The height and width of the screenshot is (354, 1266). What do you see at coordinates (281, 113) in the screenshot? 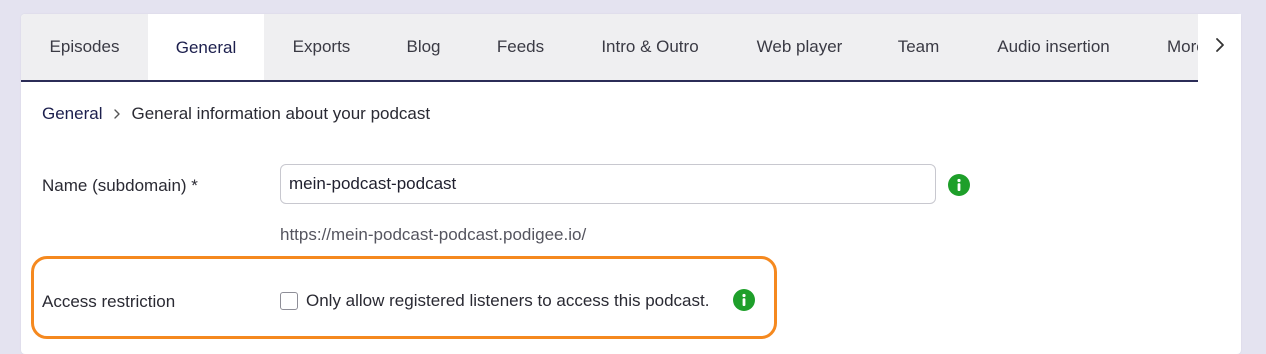
I see `breadcrumb-current: General information about your podcast` at bounding box center [281, 113].